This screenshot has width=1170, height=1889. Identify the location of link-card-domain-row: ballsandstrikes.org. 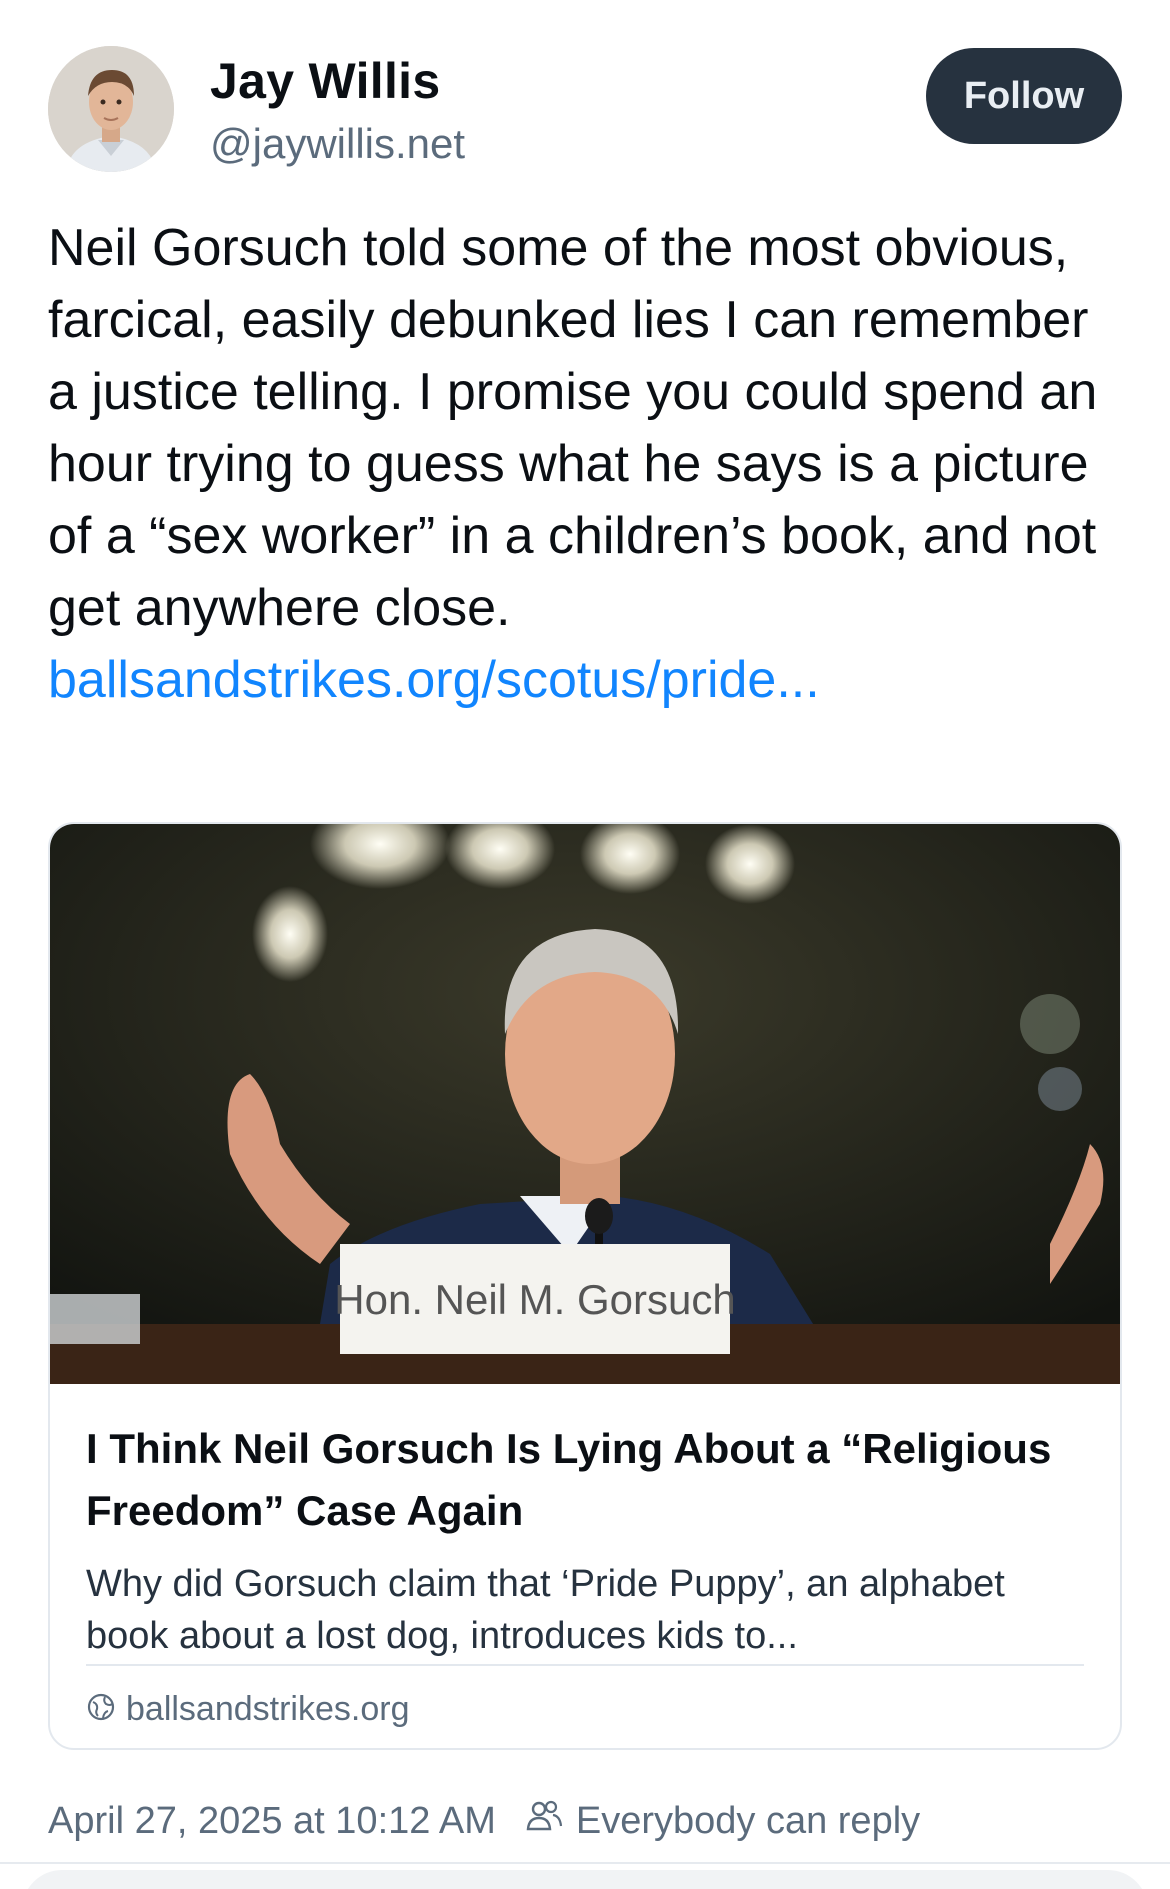
(247, 1709).